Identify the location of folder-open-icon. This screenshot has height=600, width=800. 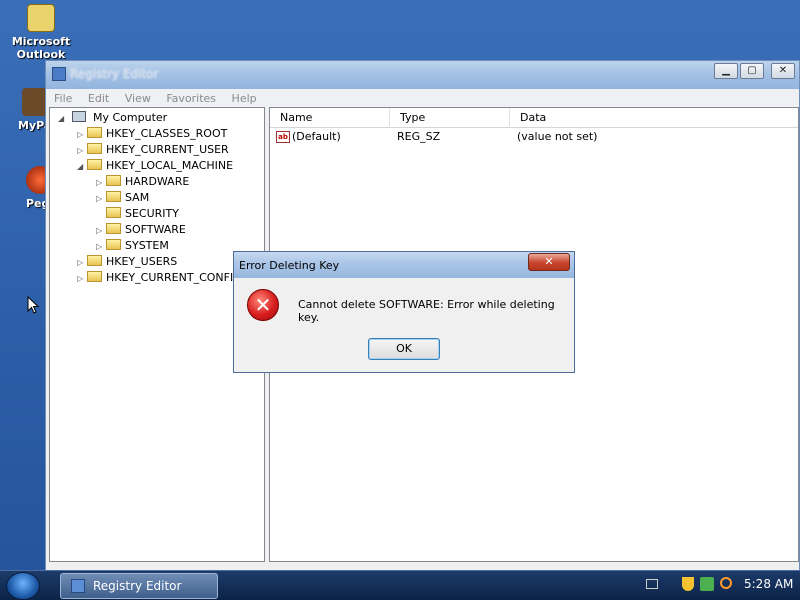
(94, 164).